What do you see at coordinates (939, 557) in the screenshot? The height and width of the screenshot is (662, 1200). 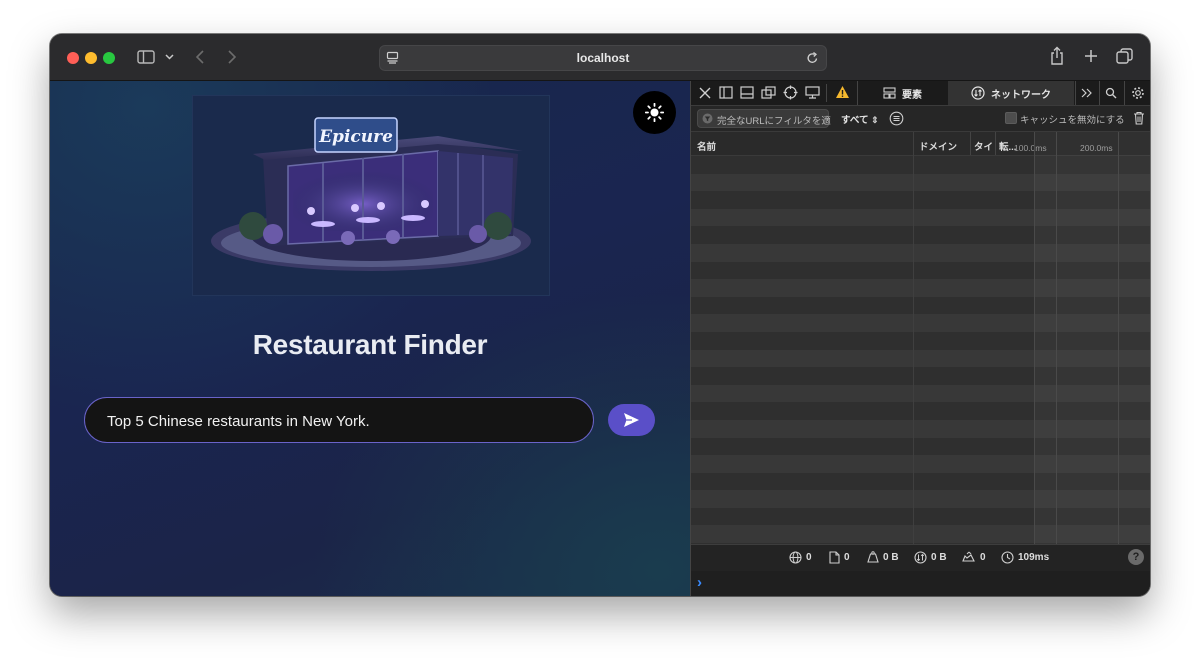 I see `size-value: 0 B` at bounding box center [939, 557].